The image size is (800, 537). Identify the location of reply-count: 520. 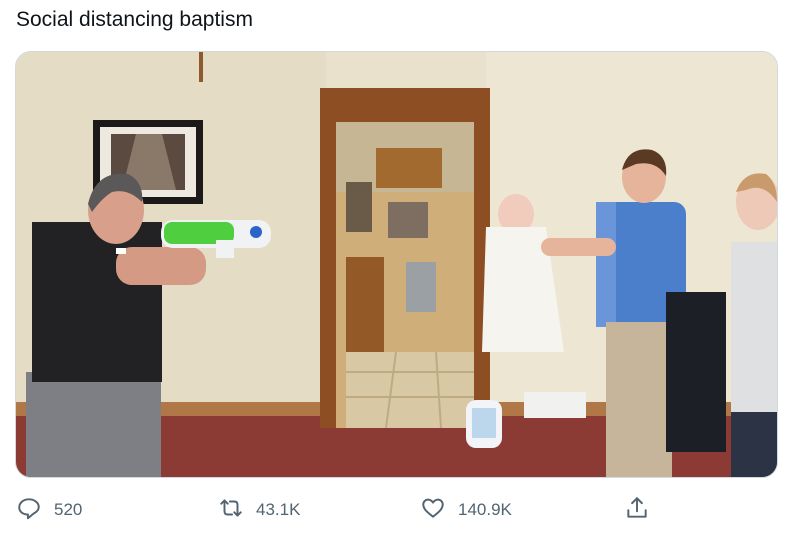
(68, 509).